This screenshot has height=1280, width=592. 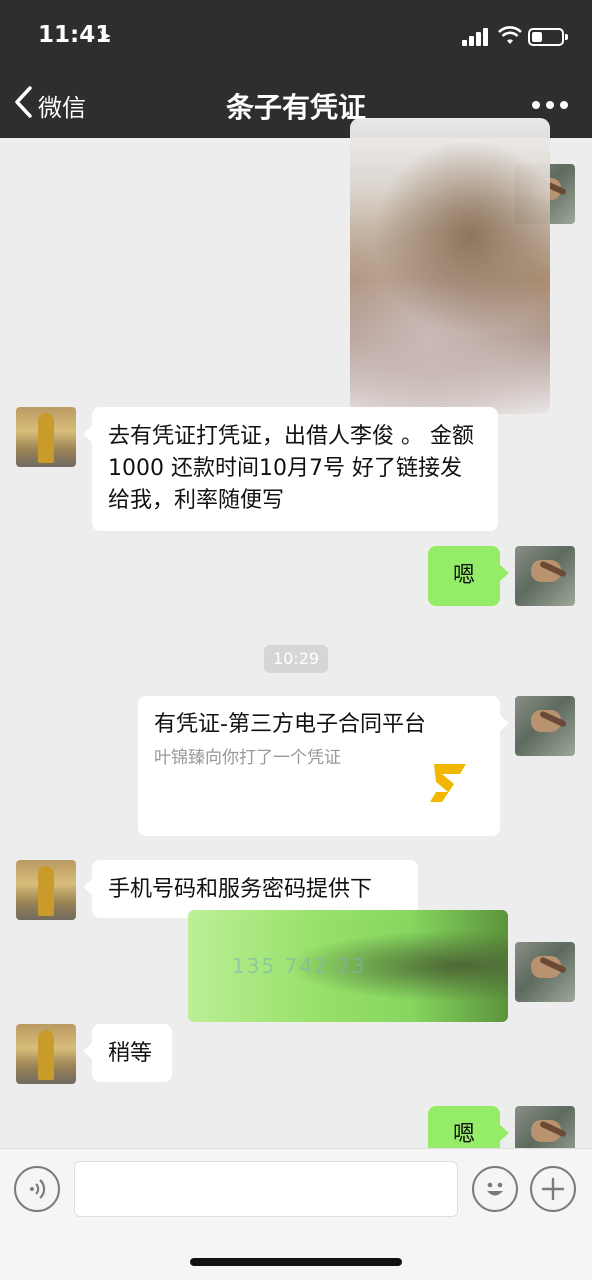 What do you see at coordinates (468, 576) in the screenshot?
I see `message-bubble-outgoing: 嗯` at bounding box center [468, 576].